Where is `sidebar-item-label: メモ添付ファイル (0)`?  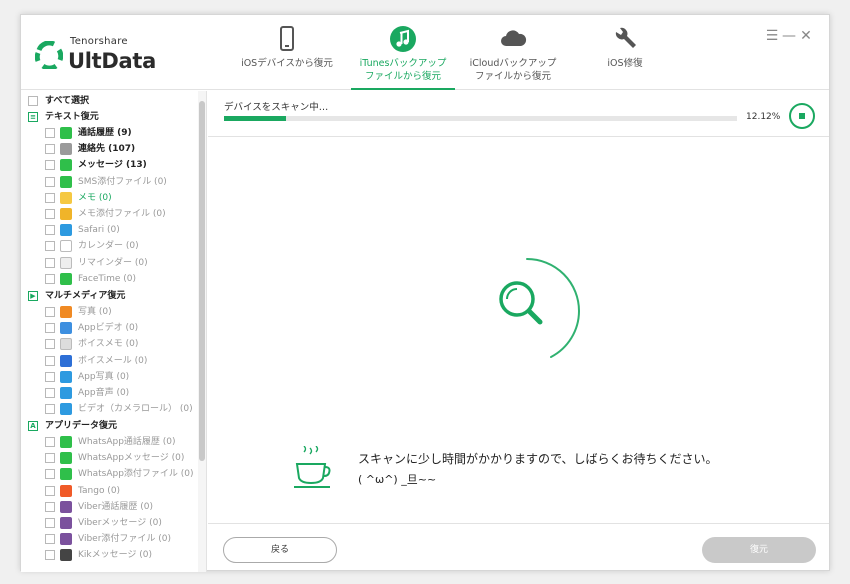 sidebar-item-label: メモ添付ファイル (0) is located at coordinates (122, 214).